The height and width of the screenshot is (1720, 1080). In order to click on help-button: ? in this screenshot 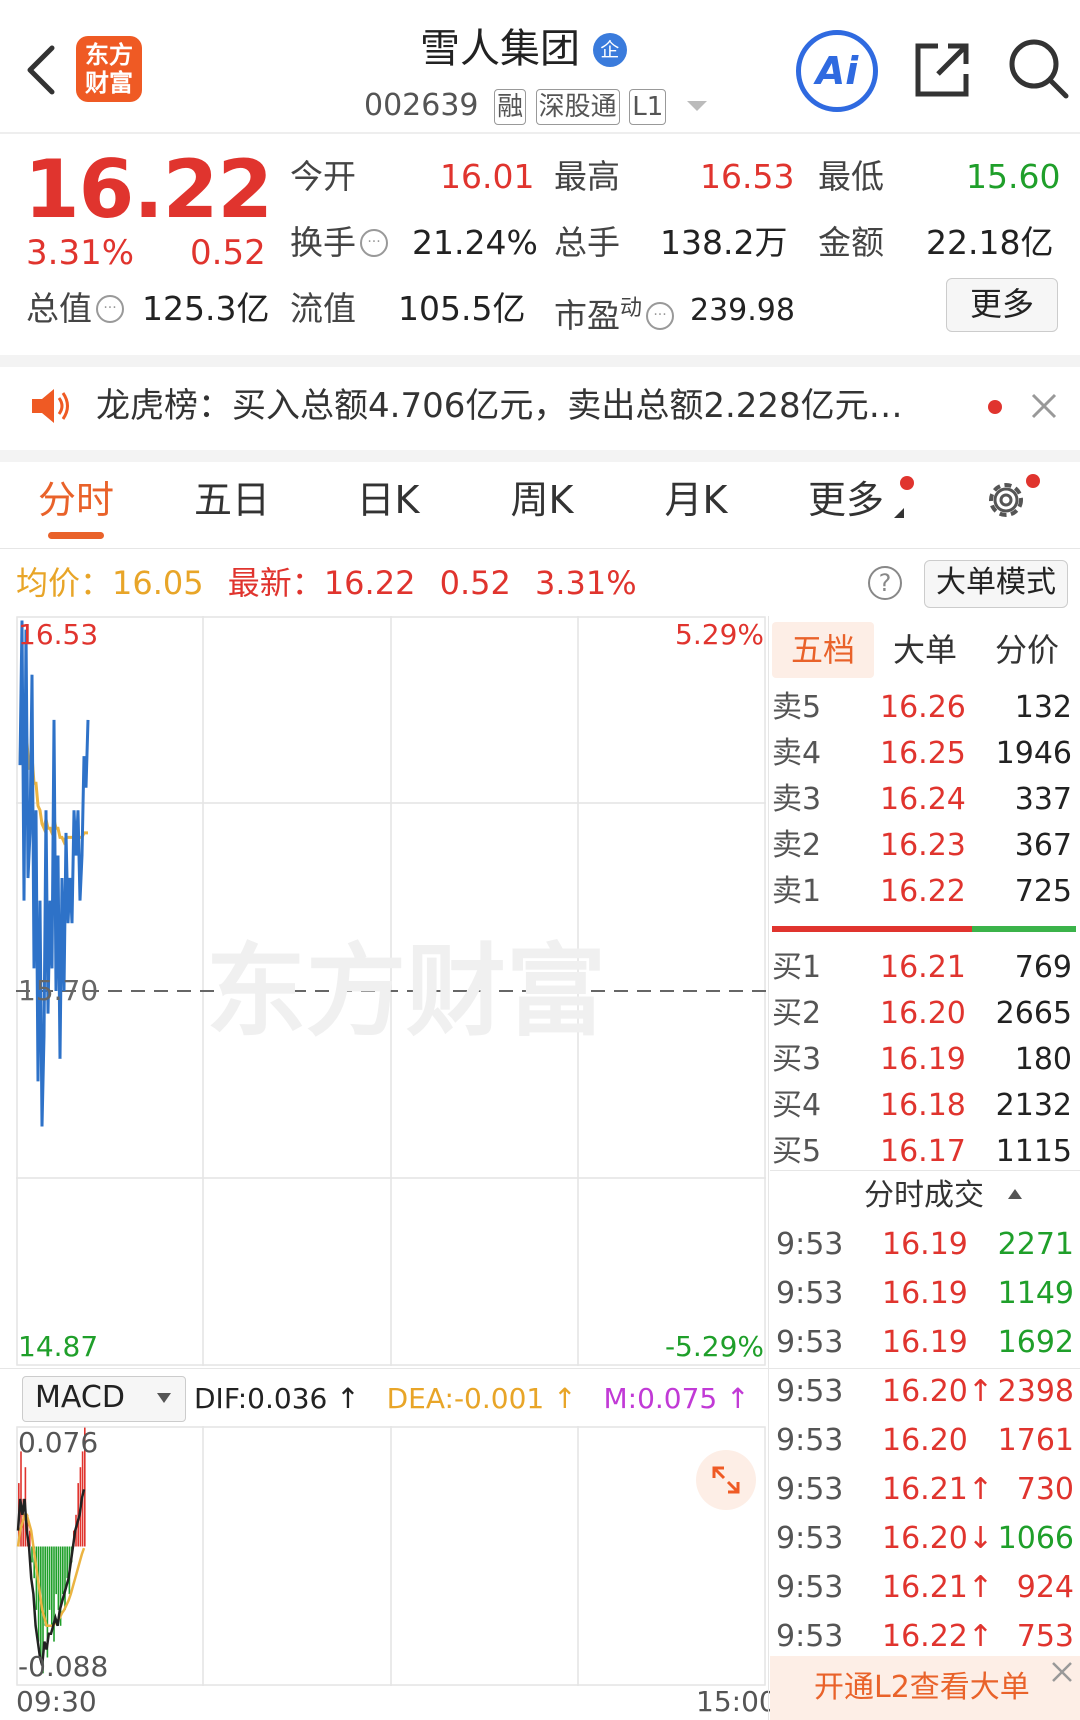, I will do `click(885, 583)`.